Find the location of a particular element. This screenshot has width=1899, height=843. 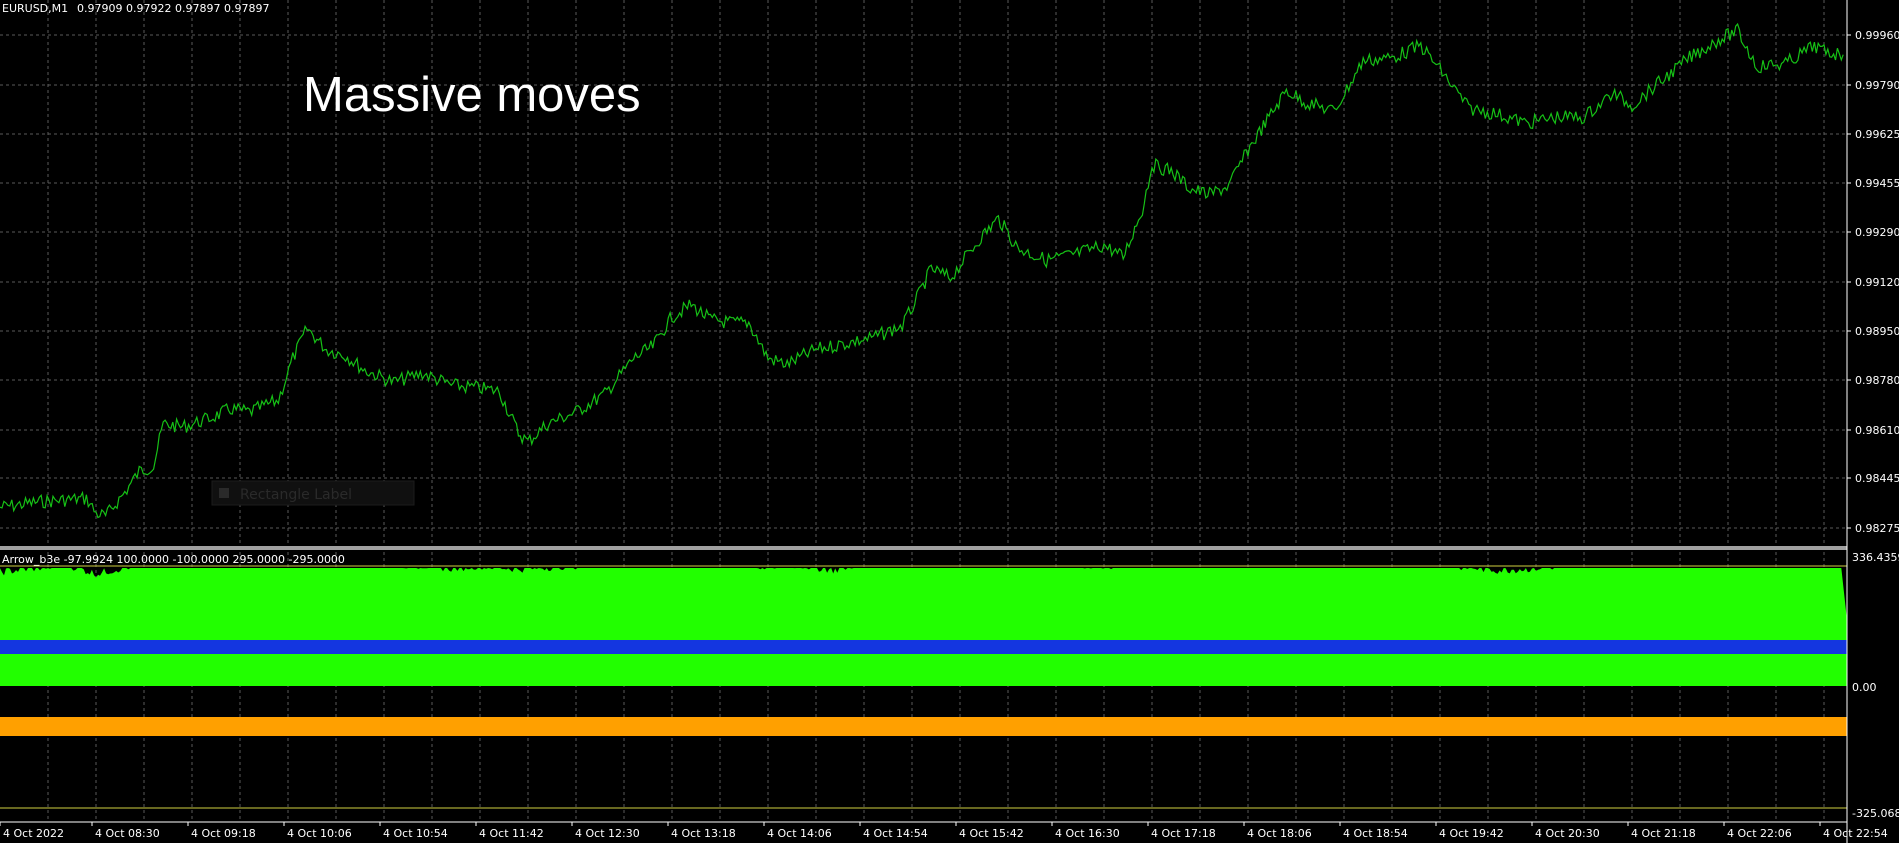

time-tick-label: 4 Oct 08:30 is located at coordinates (127, 833).